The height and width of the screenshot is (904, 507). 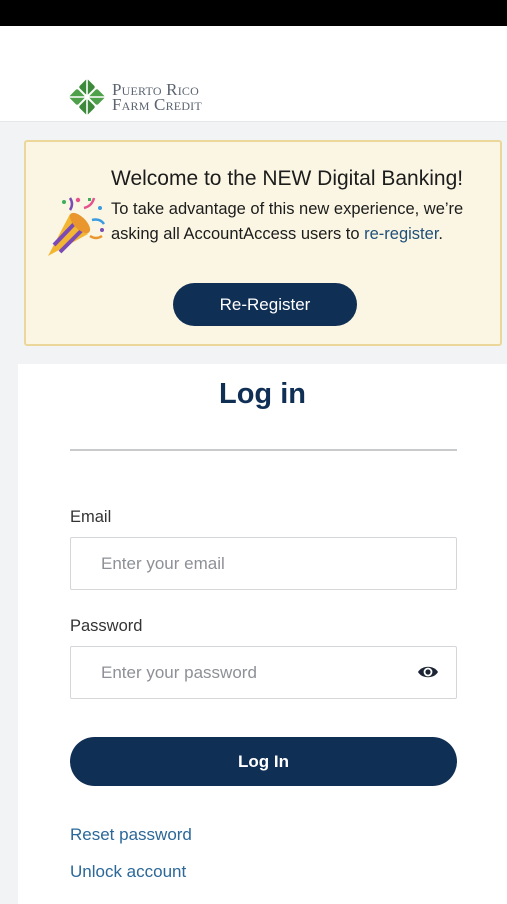 I want to click on eye-icon, so click(x=428, y=672).